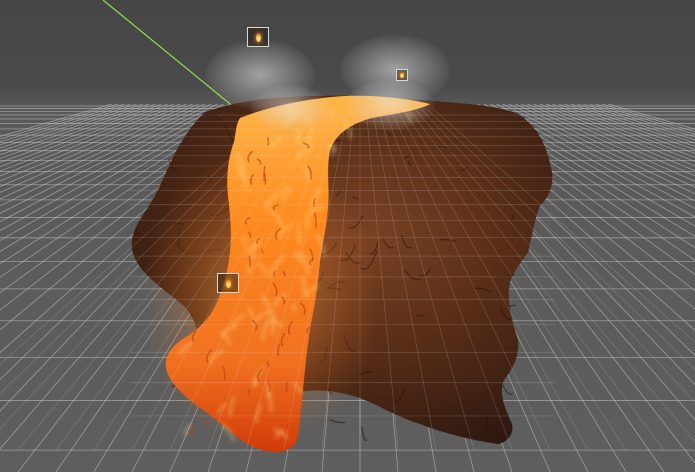  I want to click on point-light-gizmo-lava, so click(228, 283).